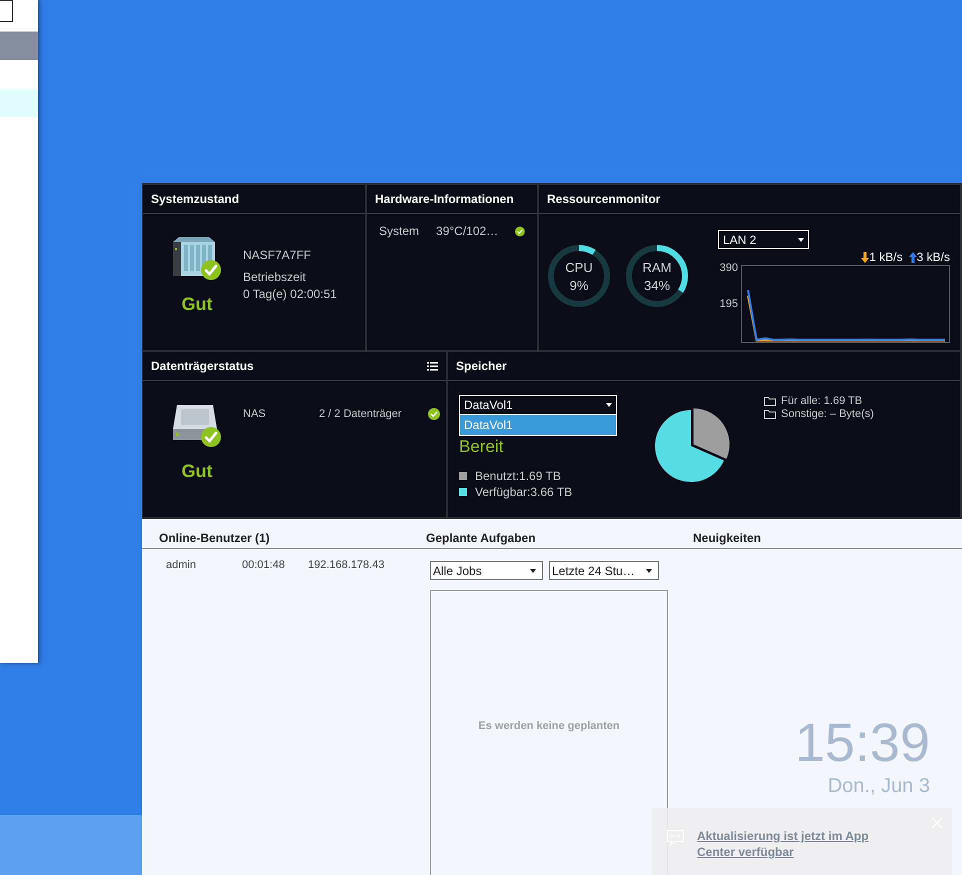  Describe the element at coordinates (549, 726) in the screenshot. I see `empty-message: Es werden keine geplanten` at that location.